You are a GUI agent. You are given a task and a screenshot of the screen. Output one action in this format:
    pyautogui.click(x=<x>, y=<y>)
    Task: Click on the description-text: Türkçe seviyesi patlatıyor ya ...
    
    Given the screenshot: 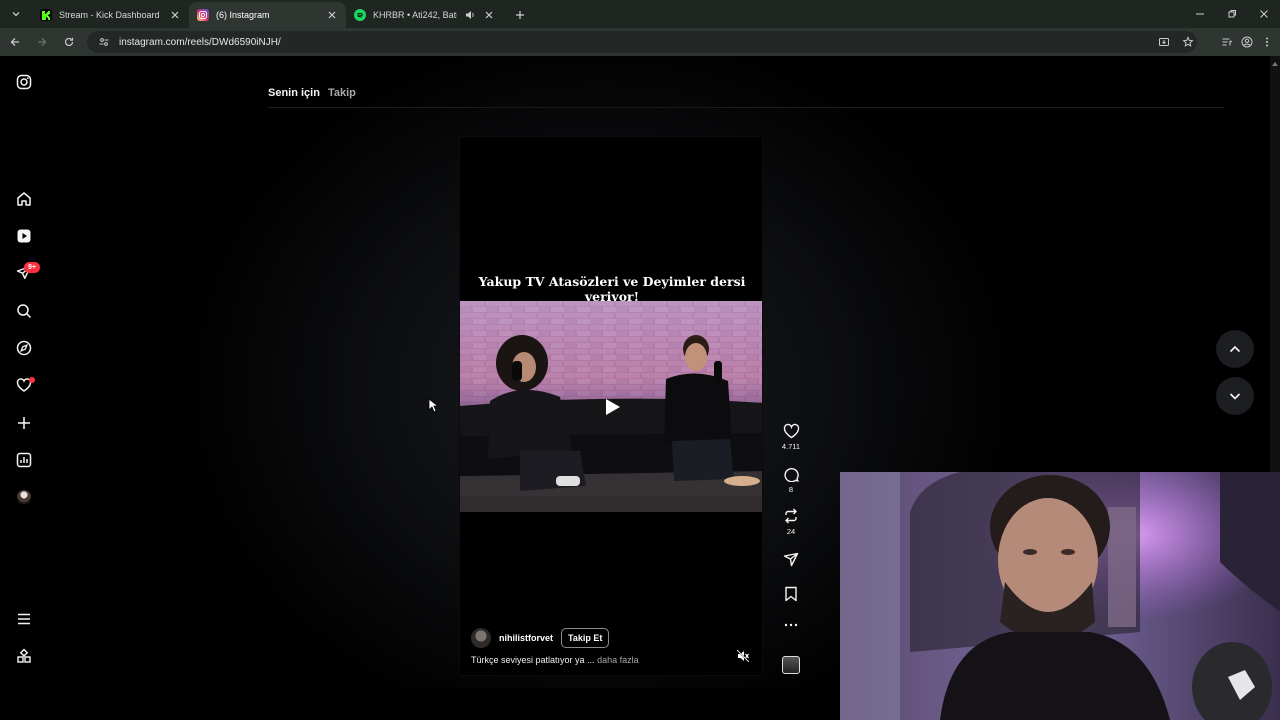 What is the action you would take?
    pyautogui.click(x=533, y=660)
    